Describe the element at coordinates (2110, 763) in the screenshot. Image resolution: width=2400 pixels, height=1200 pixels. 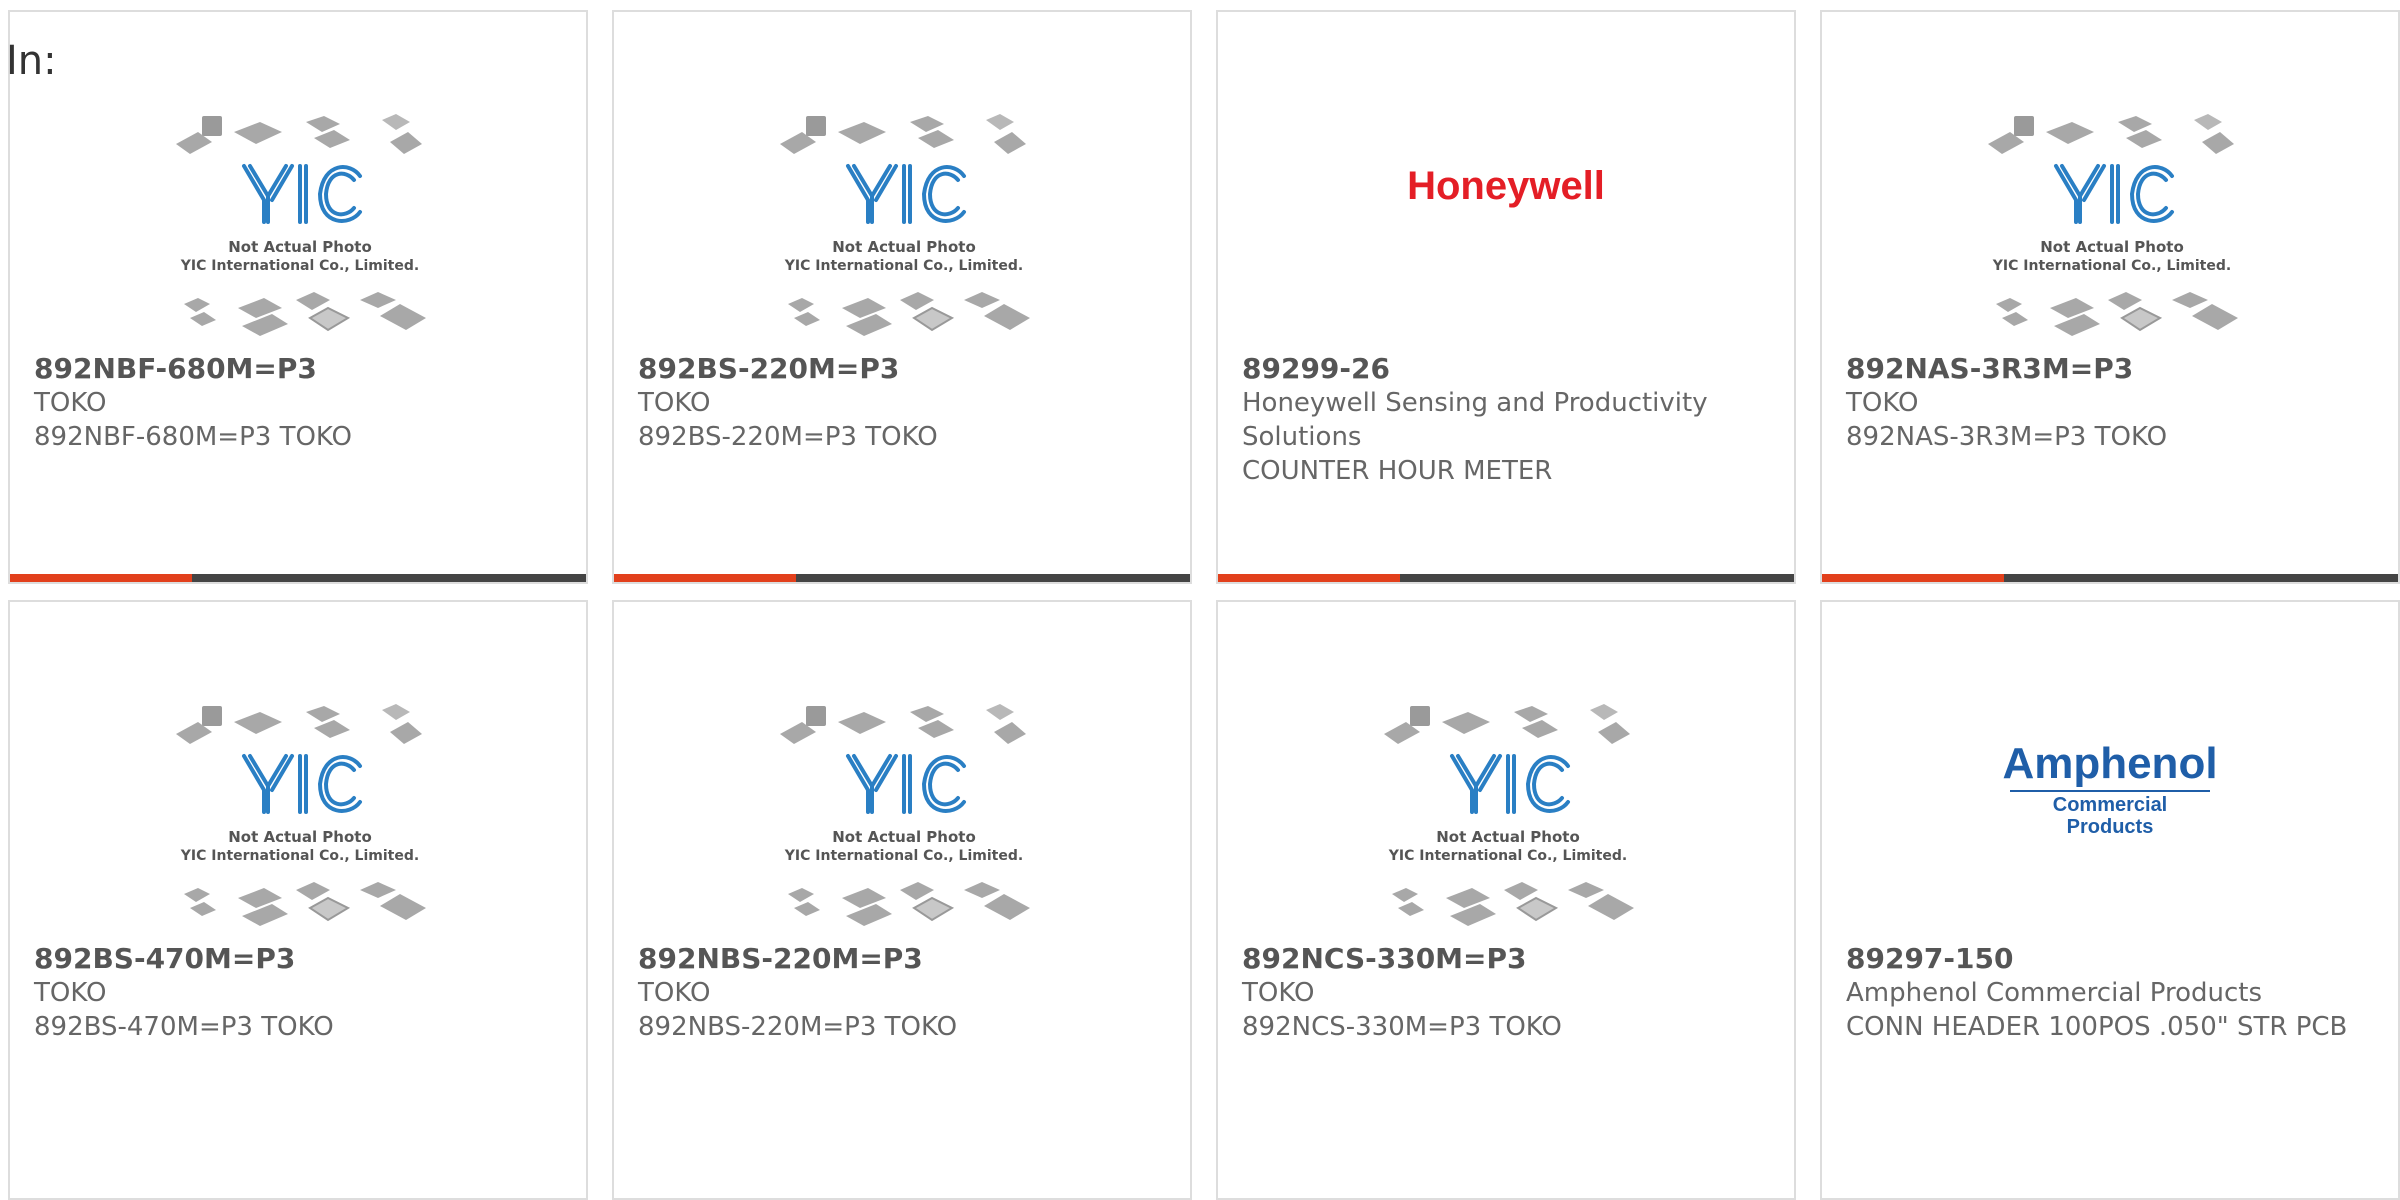
I see `amphenol-logo-main: Amphenol` at that location.